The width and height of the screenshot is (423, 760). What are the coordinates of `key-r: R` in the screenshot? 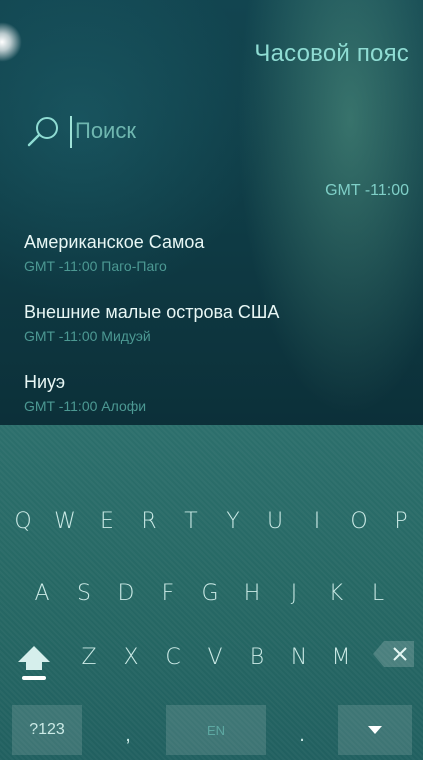 It's located at (149, 521).